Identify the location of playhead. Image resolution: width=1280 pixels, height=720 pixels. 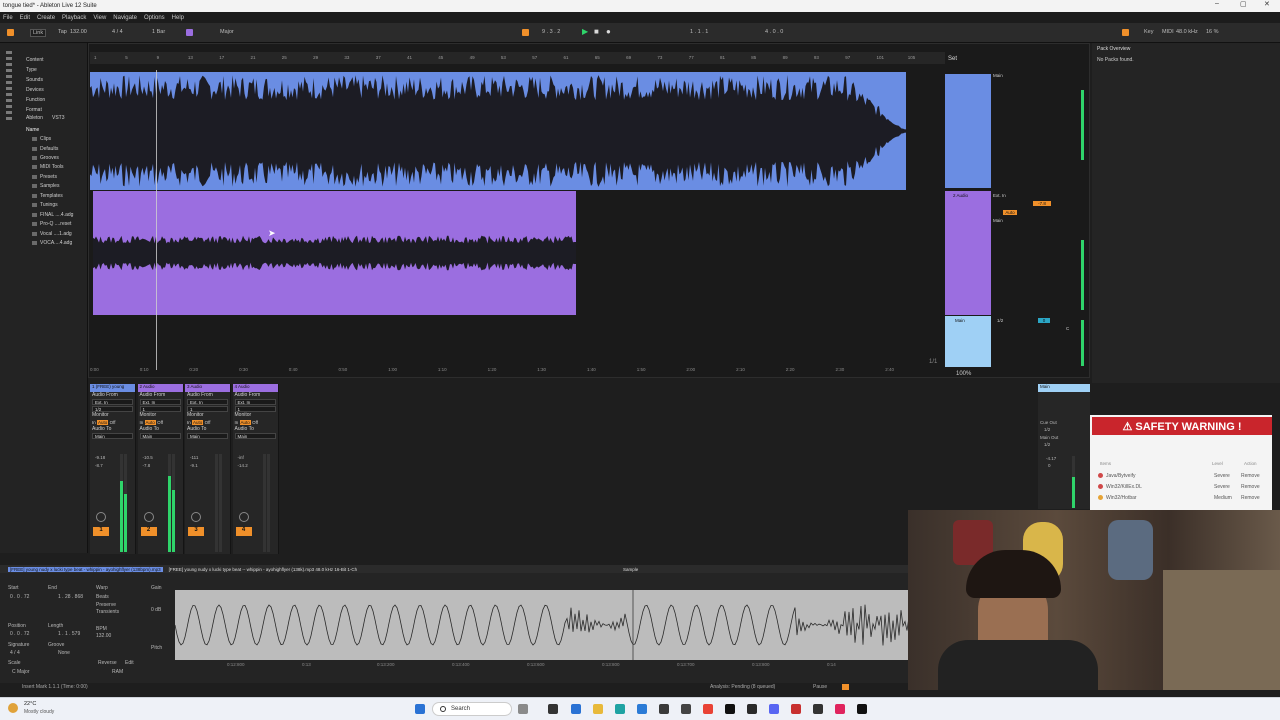
(156, 220).